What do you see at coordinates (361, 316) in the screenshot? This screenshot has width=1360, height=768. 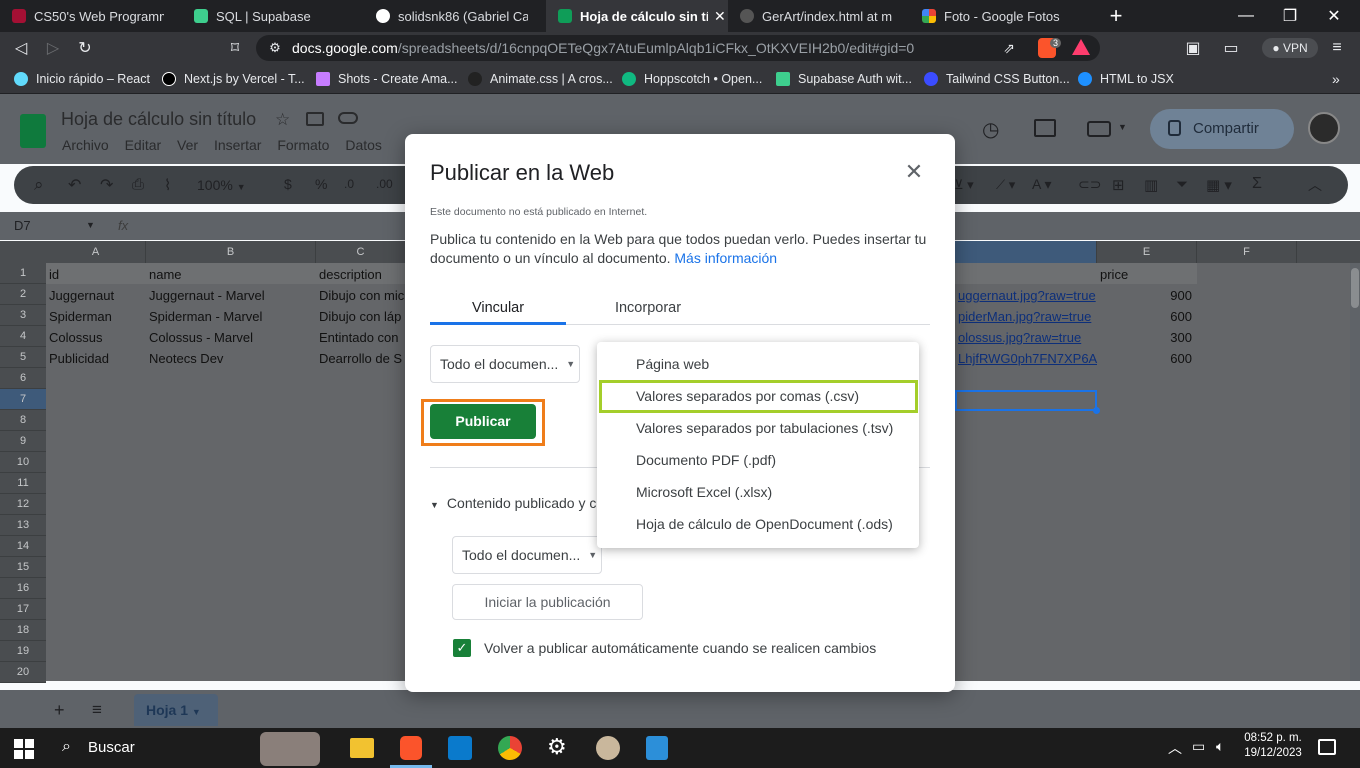 I see `cell: Dibujo con láp` at bounding box center [361, 316].